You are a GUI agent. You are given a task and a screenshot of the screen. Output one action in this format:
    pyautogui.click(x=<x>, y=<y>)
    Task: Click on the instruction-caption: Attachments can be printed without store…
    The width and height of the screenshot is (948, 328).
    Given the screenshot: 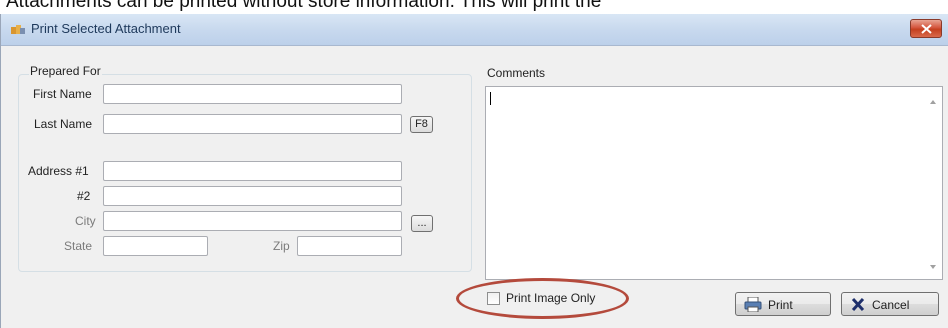 What is the action you would take?
    pyautogui.click(x=304, y=6)
    